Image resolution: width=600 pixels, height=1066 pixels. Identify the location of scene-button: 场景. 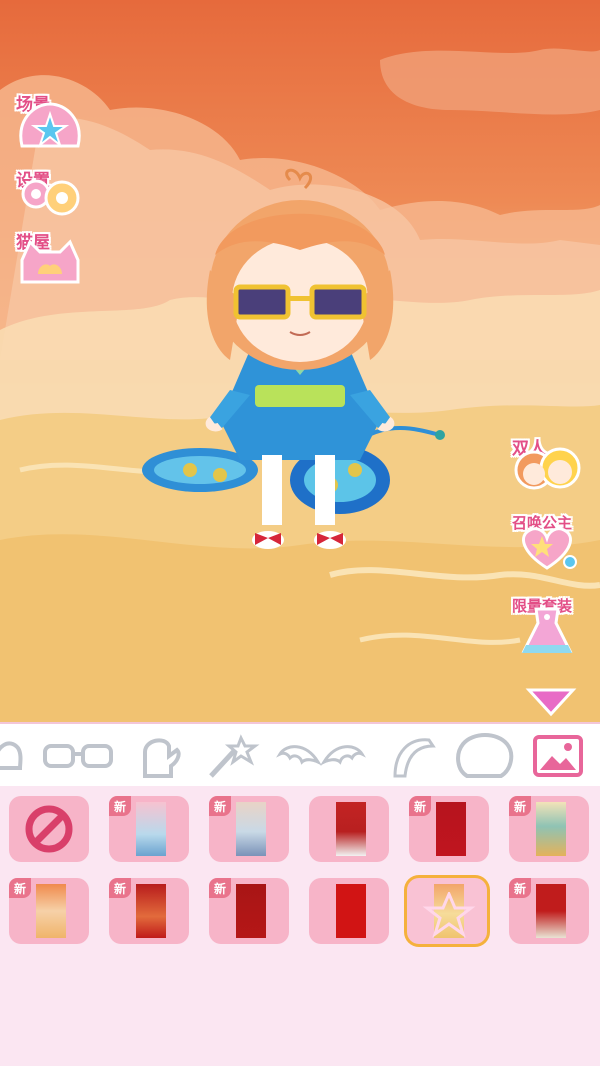
(48, 121).